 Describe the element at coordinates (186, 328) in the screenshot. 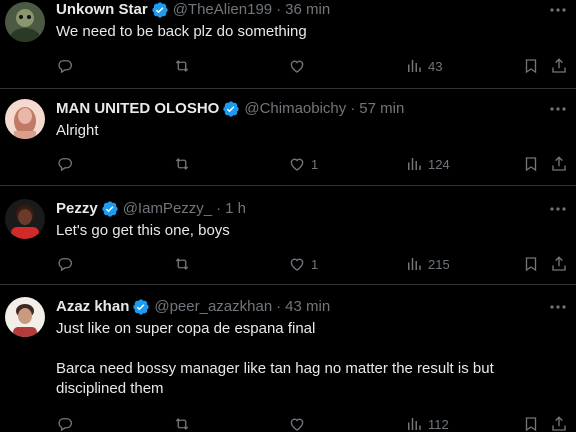

I see `tweet-text-line: Just like on super copa de espana final` at that location.